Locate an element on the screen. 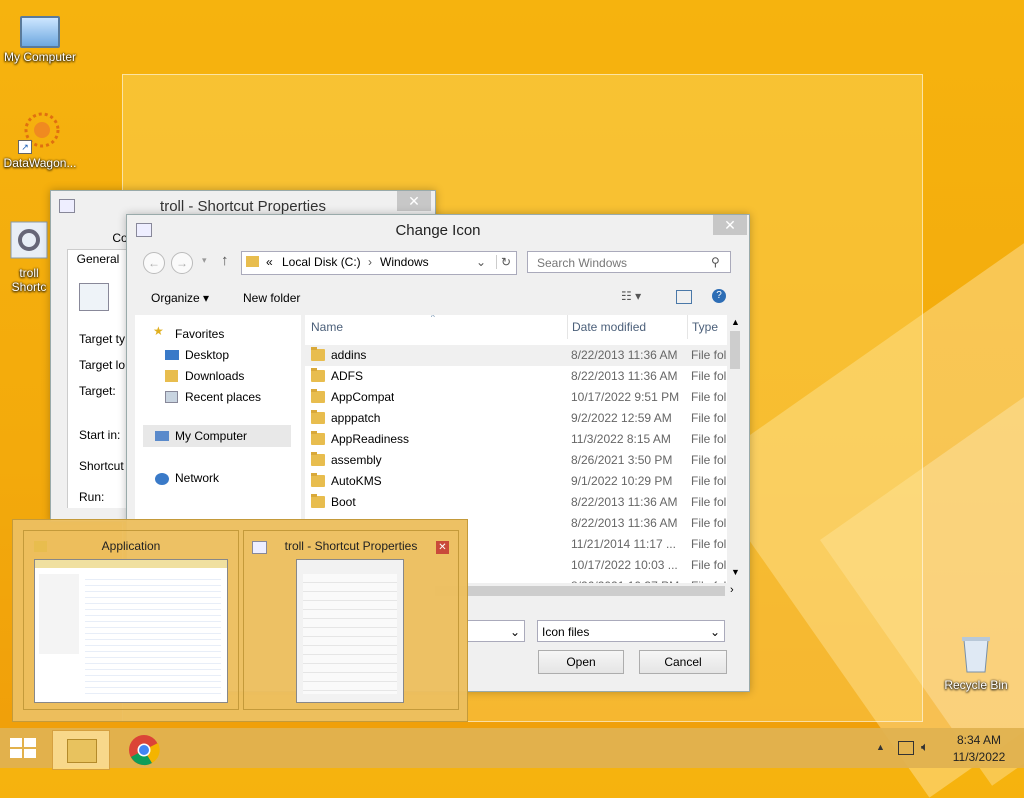  cancel-button: Cancel is located at coordinates (683, 662).